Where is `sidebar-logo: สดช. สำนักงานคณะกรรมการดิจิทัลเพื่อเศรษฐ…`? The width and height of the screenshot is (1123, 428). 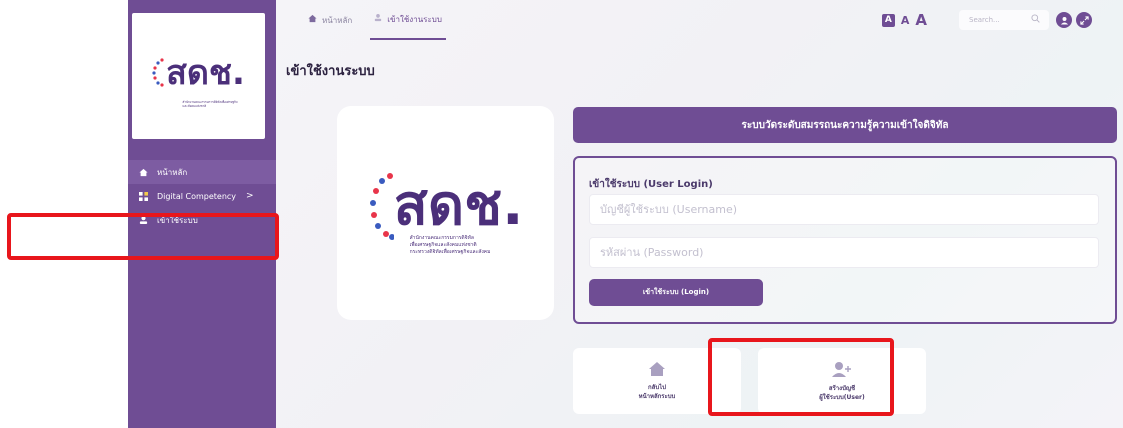
sidebar-logo: สดช. สำนักงานคณะกรรมการดิจิทัลเพื่อเศรษฐ… is located at coordinates (198, 76).